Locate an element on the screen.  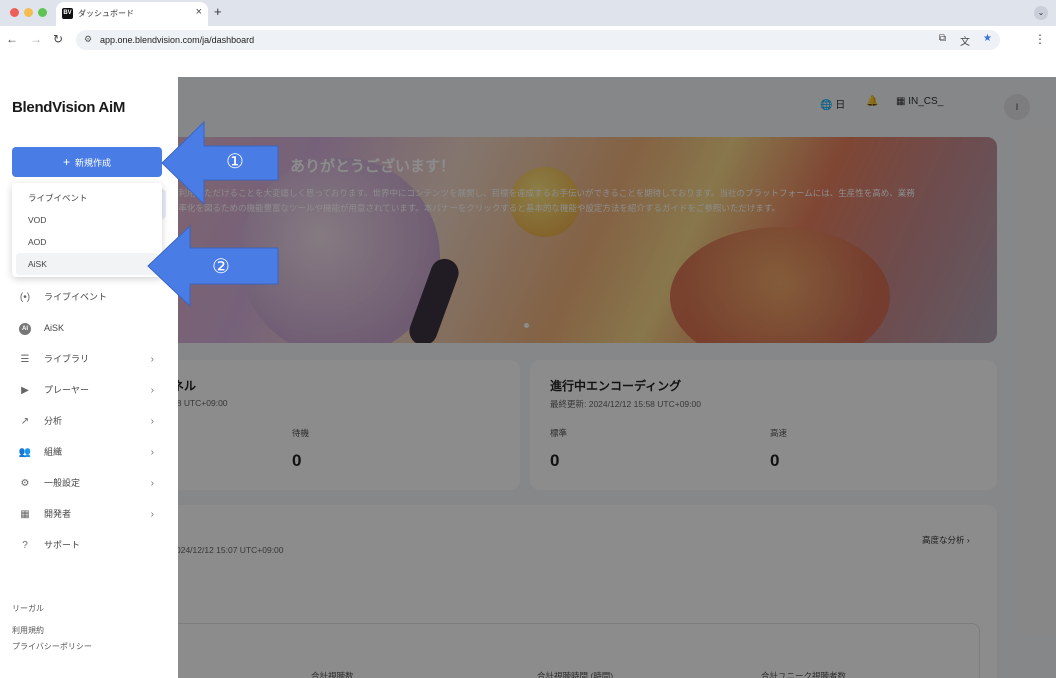
sidebar-item-label: AiSK is located at coordinates (54, 328).